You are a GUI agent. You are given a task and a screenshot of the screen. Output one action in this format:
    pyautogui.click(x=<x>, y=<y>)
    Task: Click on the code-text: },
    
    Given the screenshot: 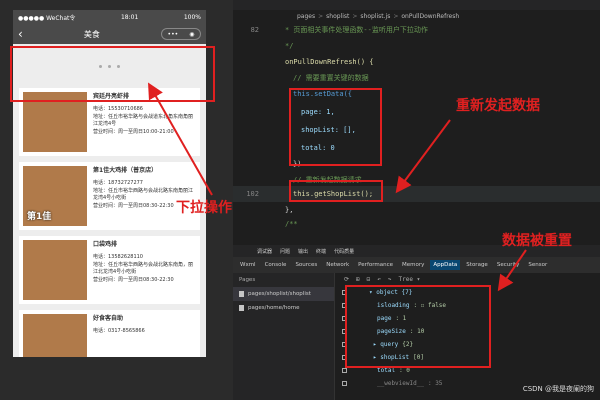 What is the action you would take?
    pyautogui.click(x=289, y=210)
    